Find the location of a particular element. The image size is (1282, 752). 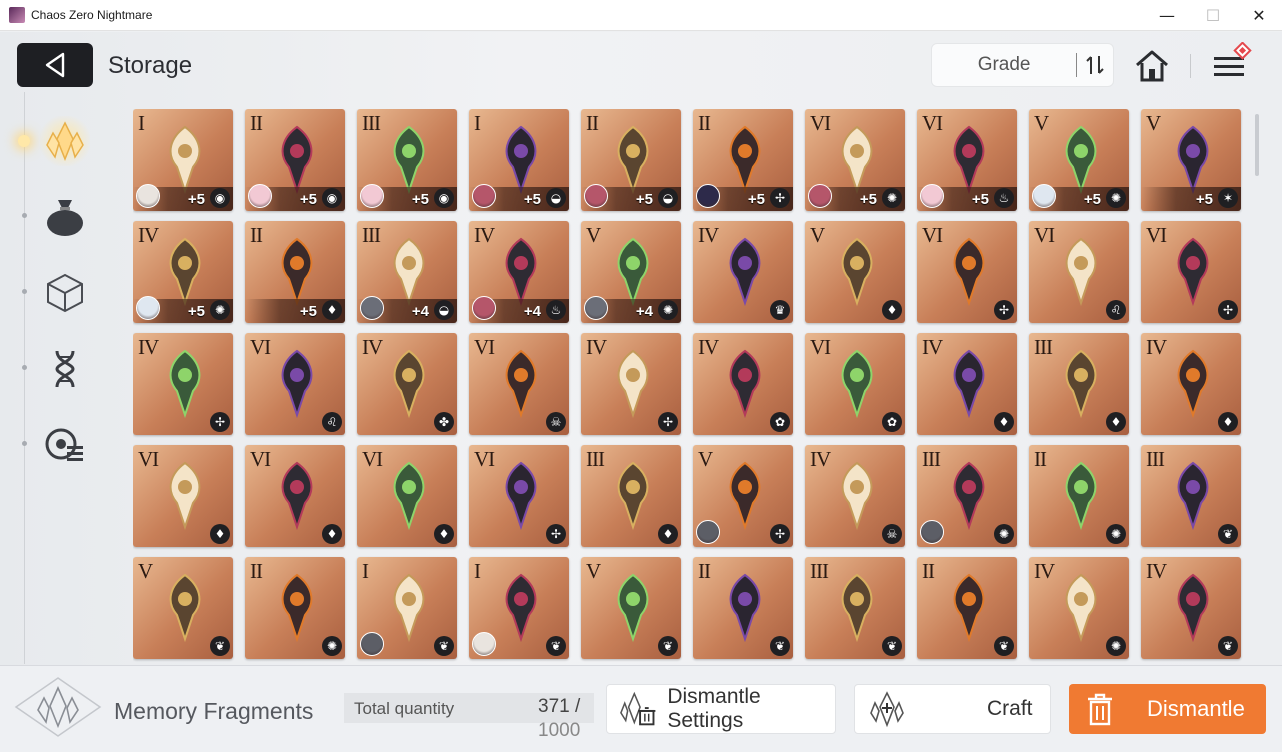

maximize-button: ☐ is located at coordinates (1213, 15).